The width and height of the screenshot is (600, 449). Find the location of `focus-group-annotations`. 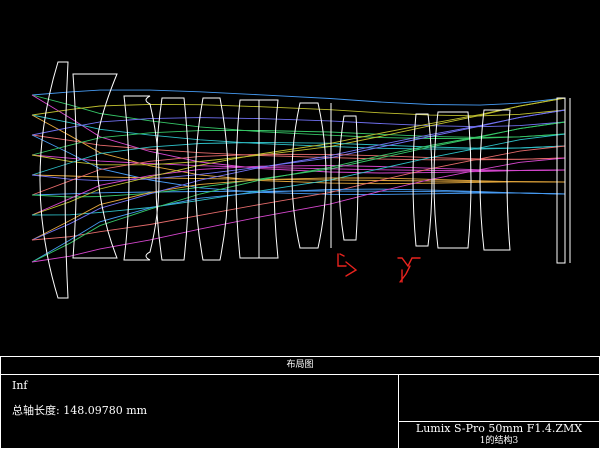

focus-group-annotations is located at coordinates (379, 268).